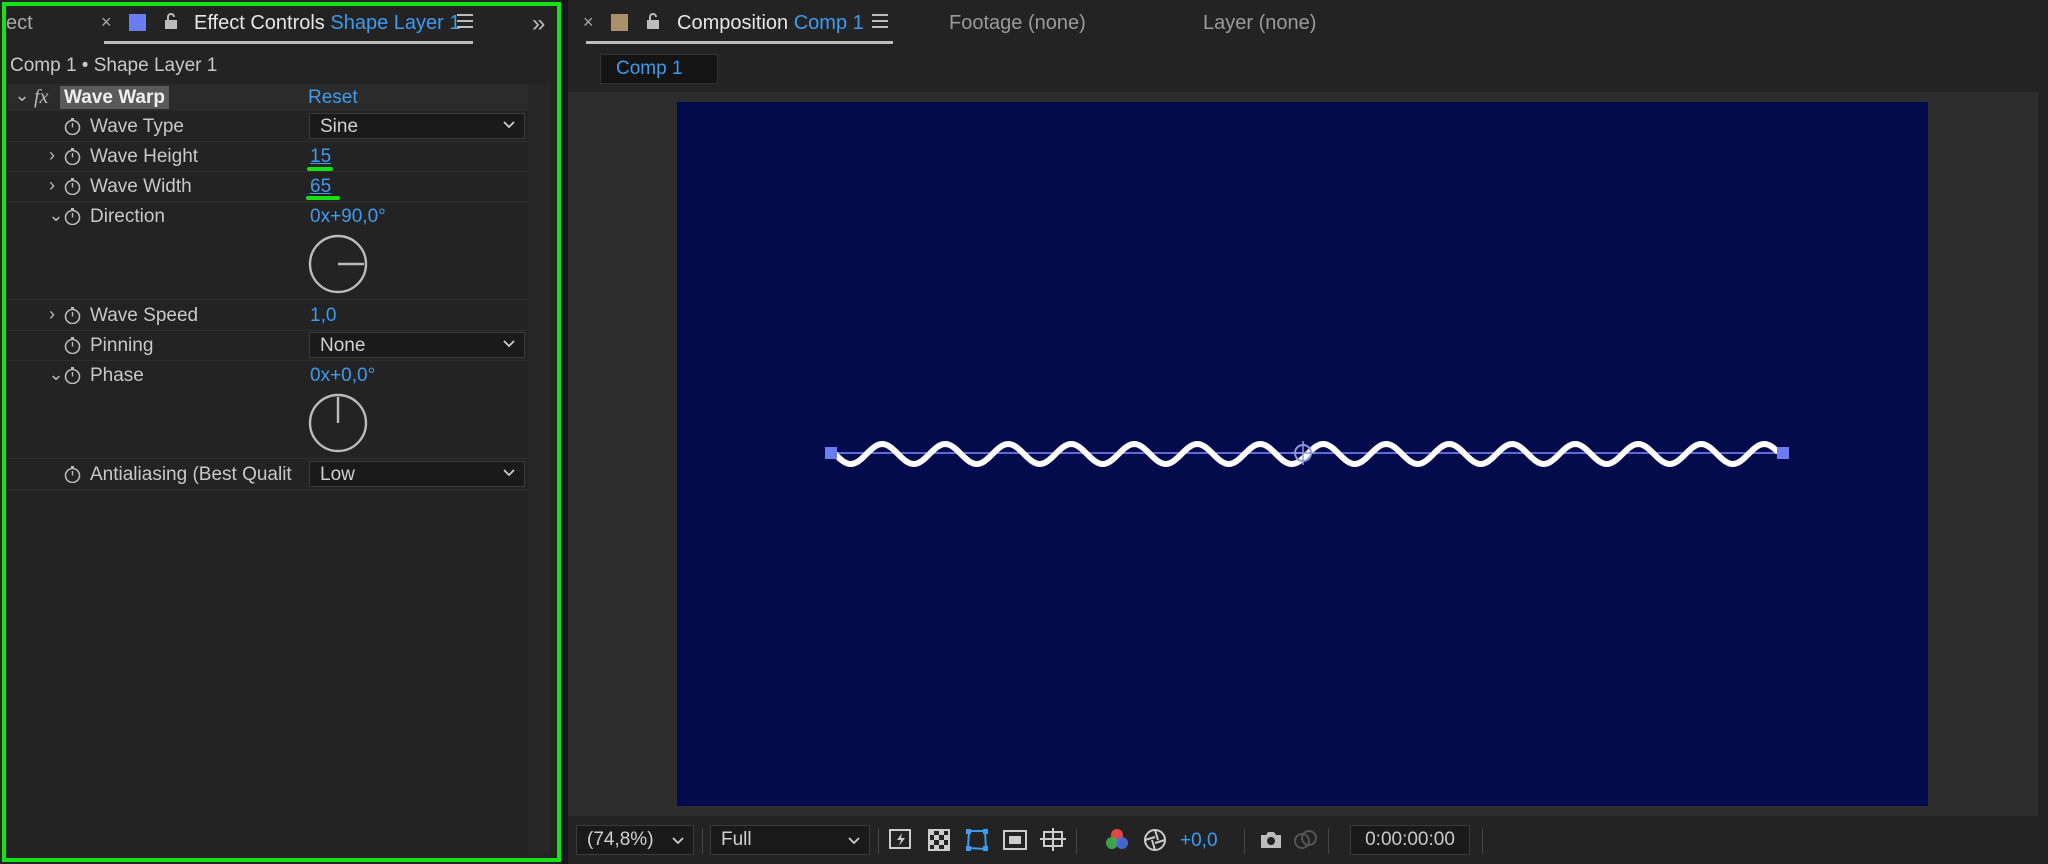  I want to click on wave-speed-value: 1,0, so click(323, 316).